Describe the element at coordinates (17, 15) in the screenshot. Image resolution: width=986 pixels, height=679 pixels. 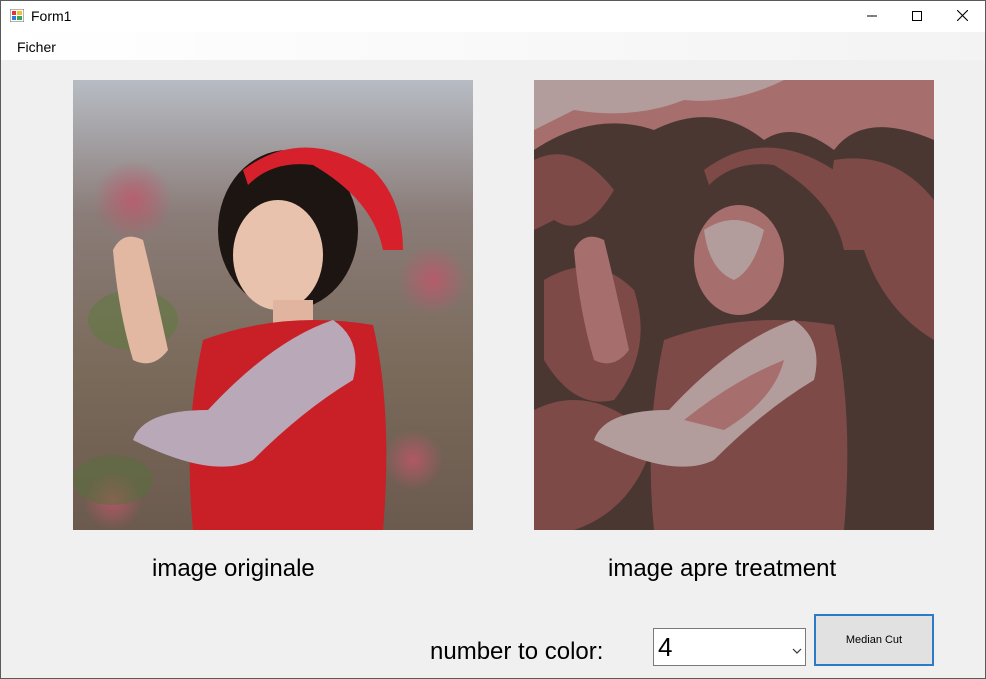
I see `app-icon` at that location.